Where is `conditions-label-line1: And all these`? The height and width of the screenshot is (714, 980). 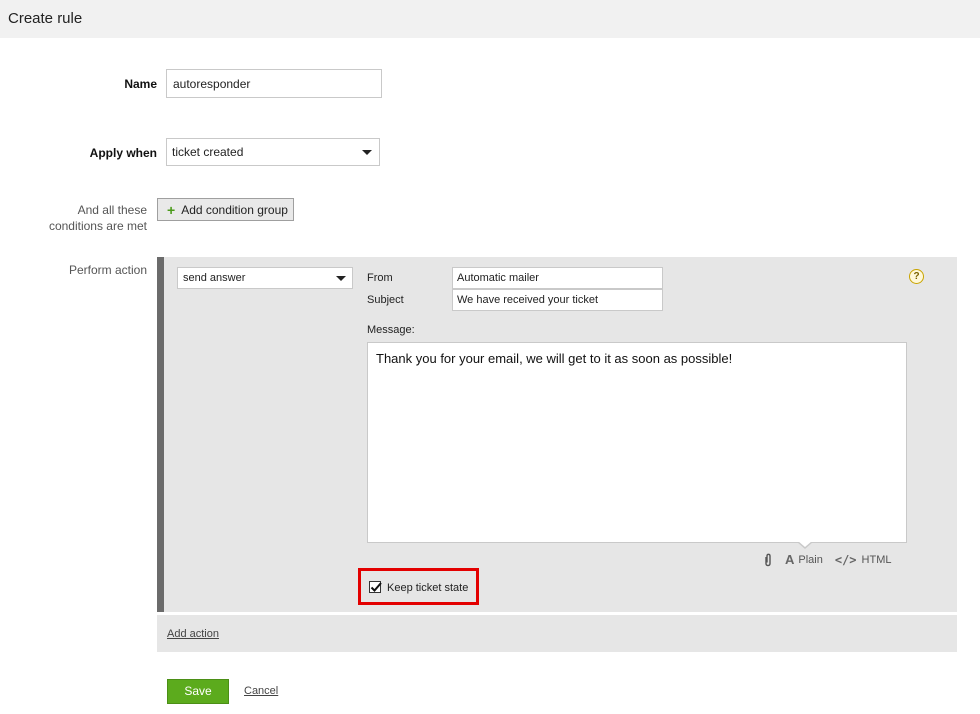
conditions-label-line1: And all these is located at coordinates (112, 210).